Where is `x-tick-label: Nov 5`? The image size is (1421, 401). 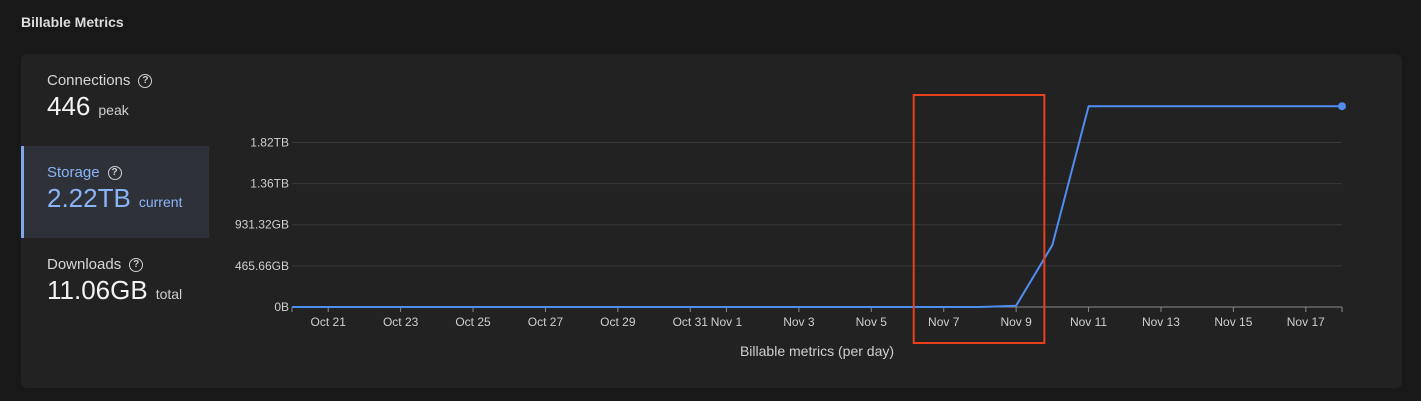
x-tick-label: Nov 5 is located at coordinates (872, 322).